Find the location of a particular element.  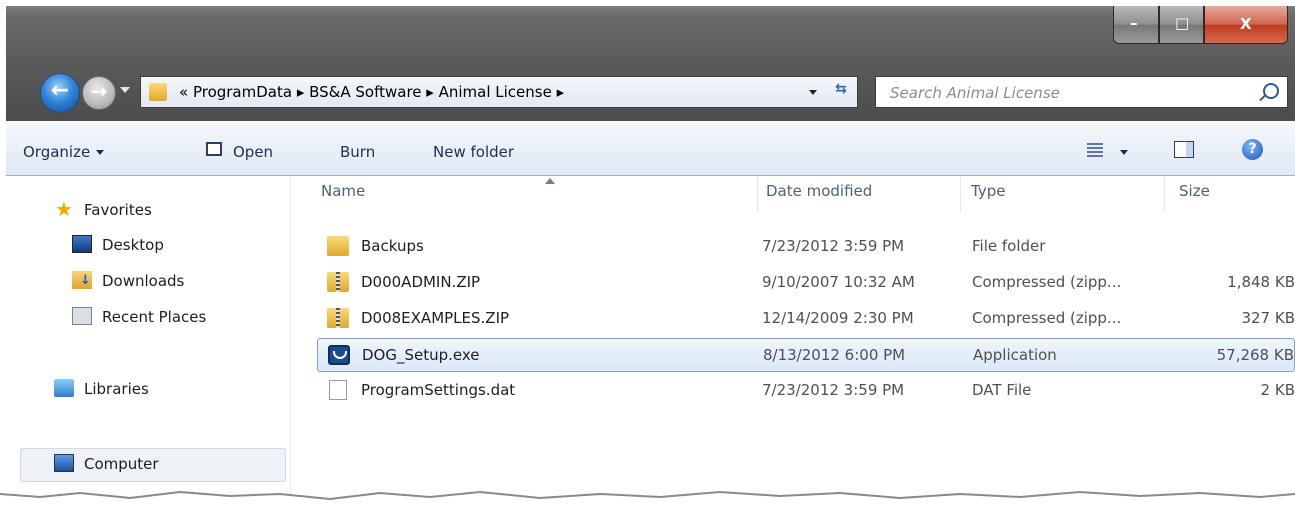

back-button: ← is located at coordinates (60, 93).